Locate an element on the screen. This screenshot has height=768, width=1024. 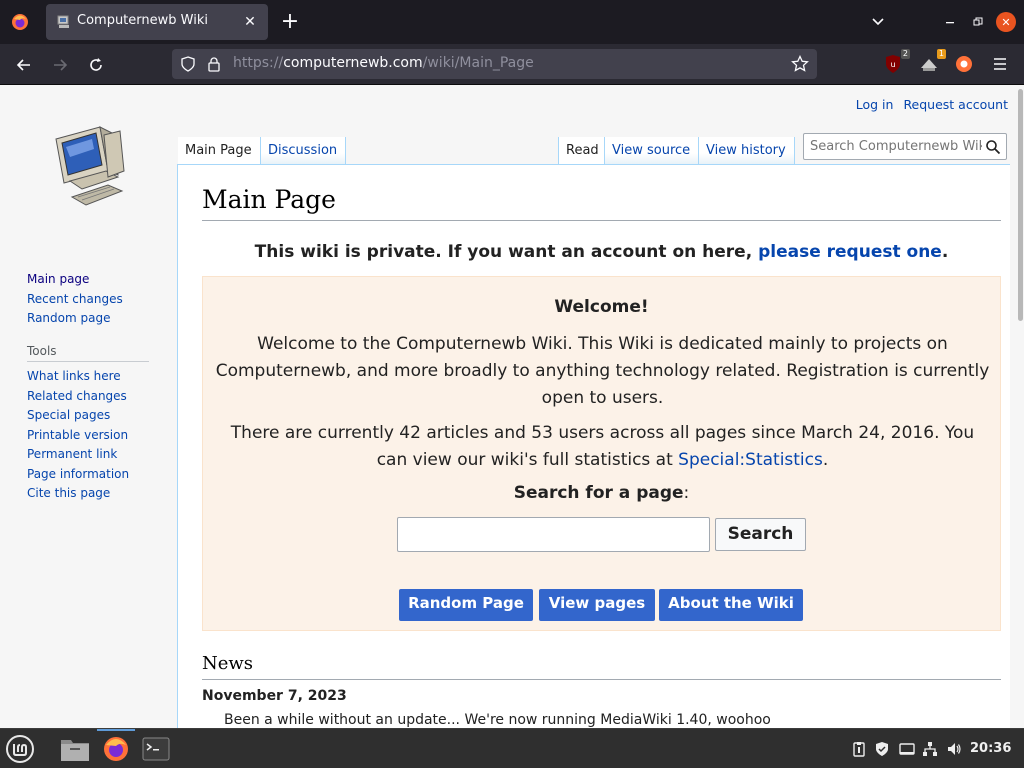
login-link: Log in is located at coordinates (875, 104).